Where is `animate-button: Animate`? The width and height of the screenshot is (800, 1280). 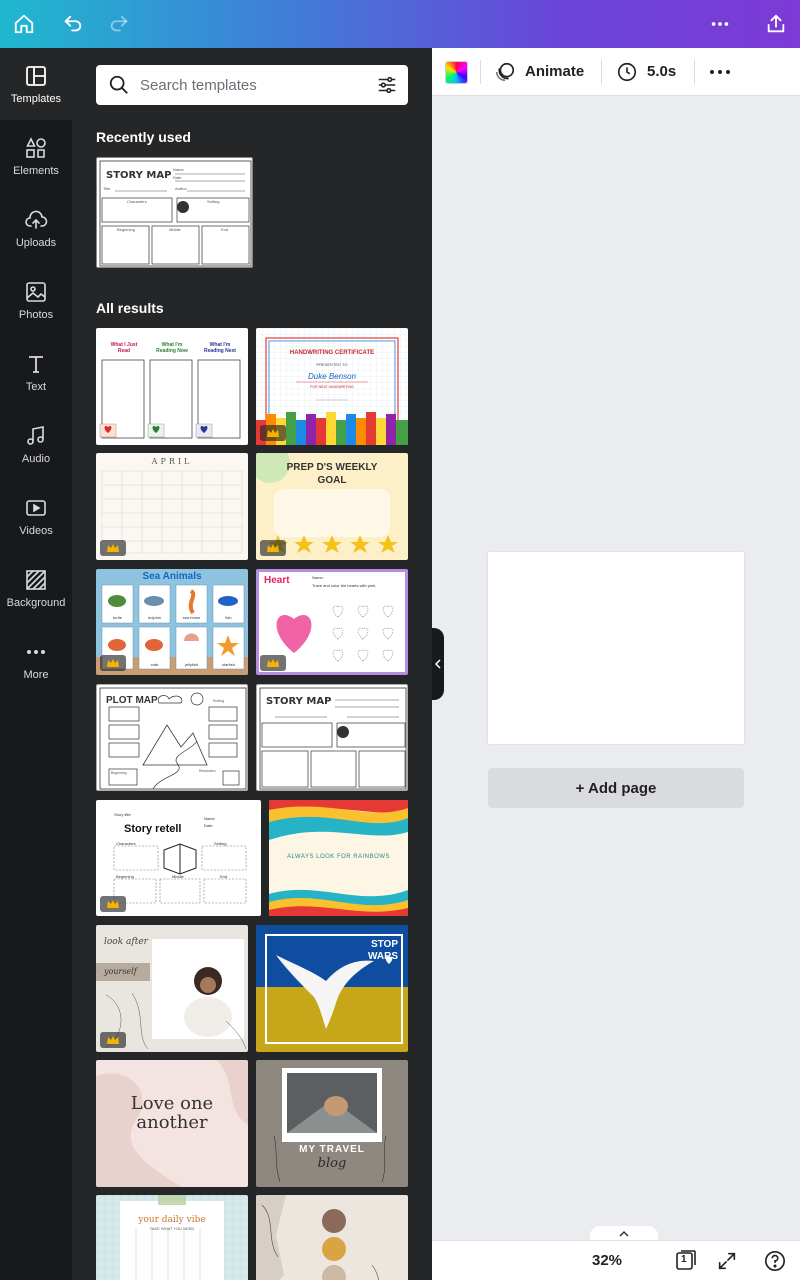 animate-button: Animate is located at coordinates (549, 72).